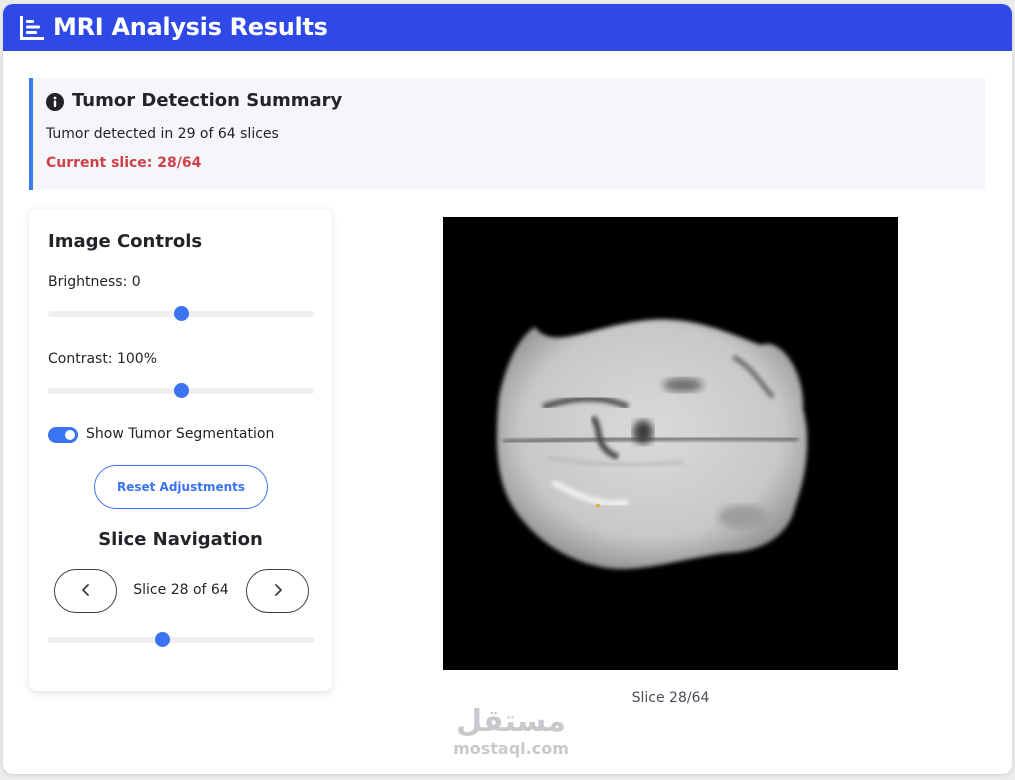  Describe the element at coordinates (125, 241) in the screenshot. I see `controls-title: Image Controls` at that location.